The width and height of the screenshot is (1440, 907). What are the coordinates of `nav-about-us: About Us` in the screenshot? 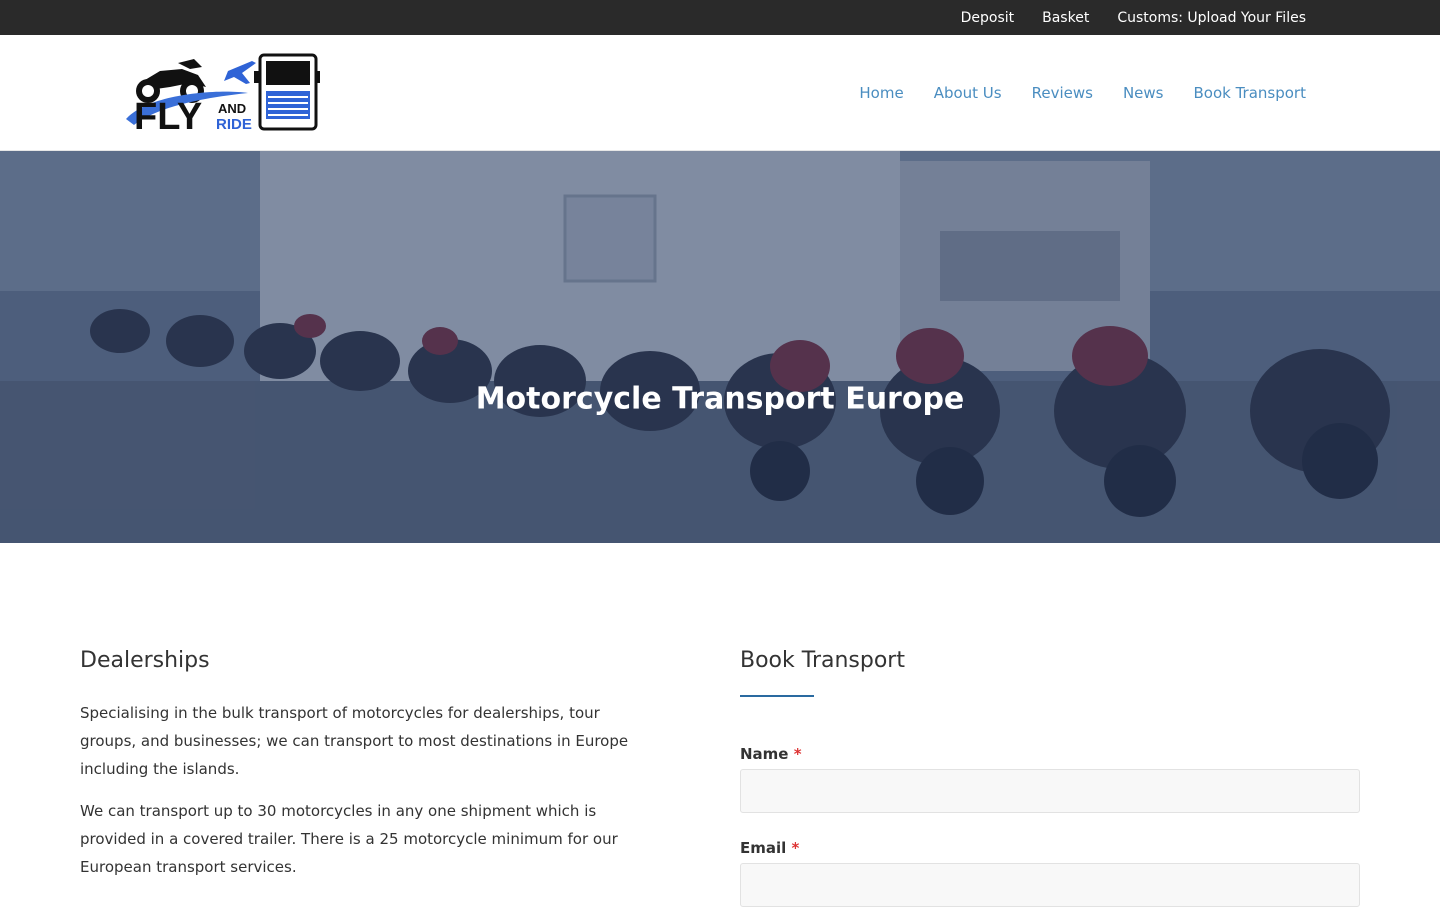 It's located at (968, 93).